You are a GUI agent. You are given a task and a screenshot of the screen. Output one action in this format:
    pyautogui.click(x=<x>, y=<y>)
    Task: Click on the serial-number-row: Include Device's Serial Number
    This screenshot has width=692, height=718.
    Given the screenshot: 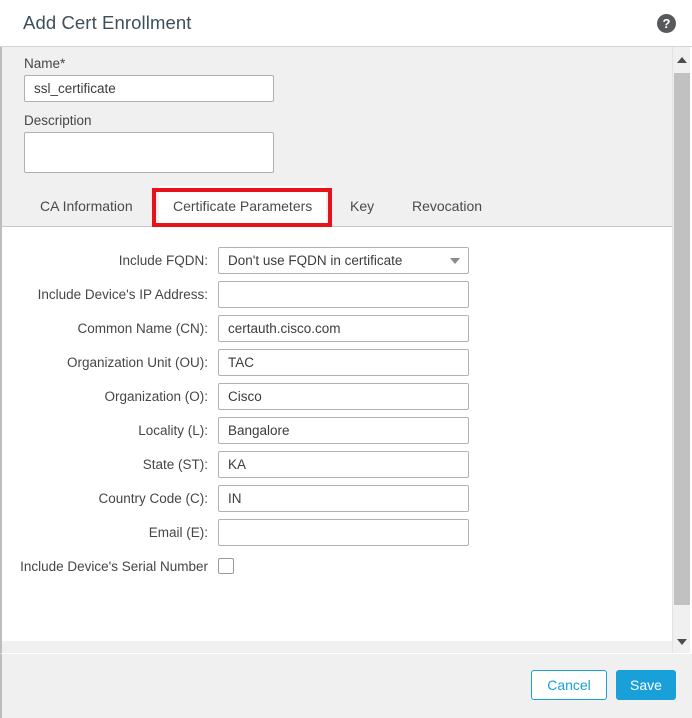 What is the action you would take?
    pyautogui.click(x=337, y=566)
    